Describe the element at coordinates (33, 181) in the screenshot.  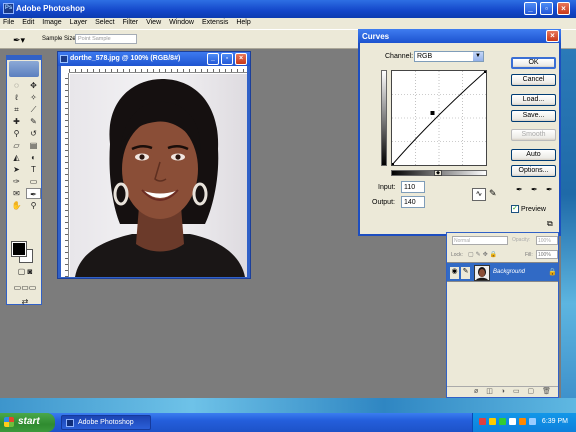
I see `shape-tool-icon: ▭` at that location.